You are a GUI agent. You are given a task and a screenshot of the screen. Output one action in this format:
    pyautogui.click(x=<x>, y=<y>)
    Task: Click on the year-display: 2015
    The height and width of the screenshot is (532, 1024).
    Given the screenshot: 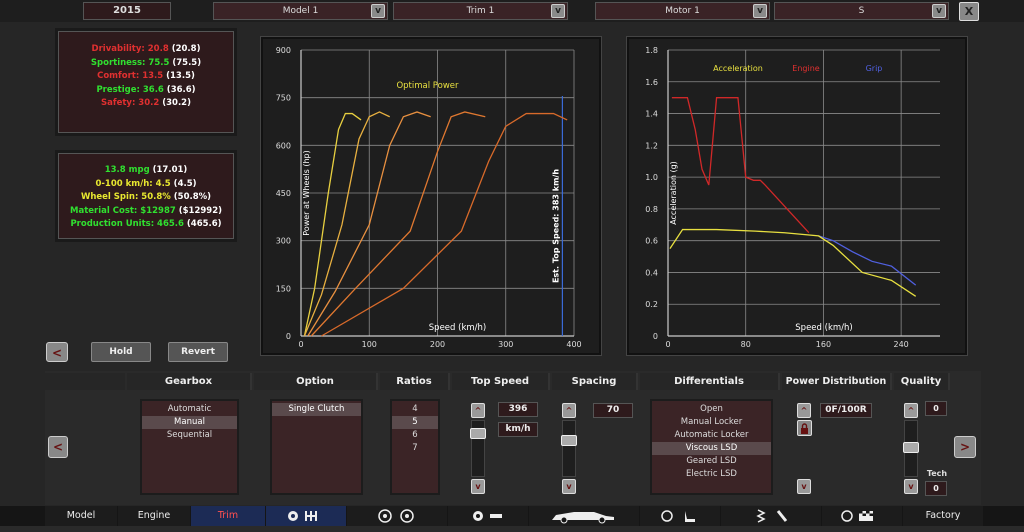 What is the action you would take?
    pyautogui.click(x=127, y=11)
    